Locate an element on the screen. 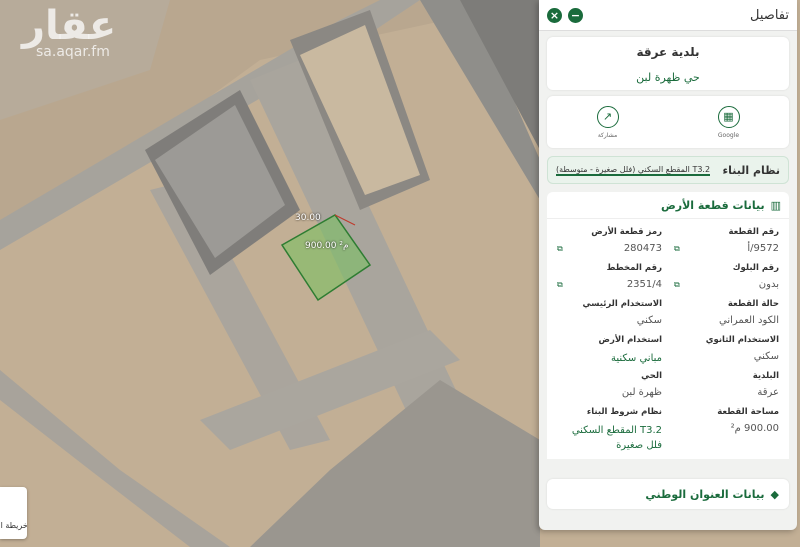 This screenshot has height=547, width=800. building-system-label: نظام البناء is located at coordinates (751, 170).